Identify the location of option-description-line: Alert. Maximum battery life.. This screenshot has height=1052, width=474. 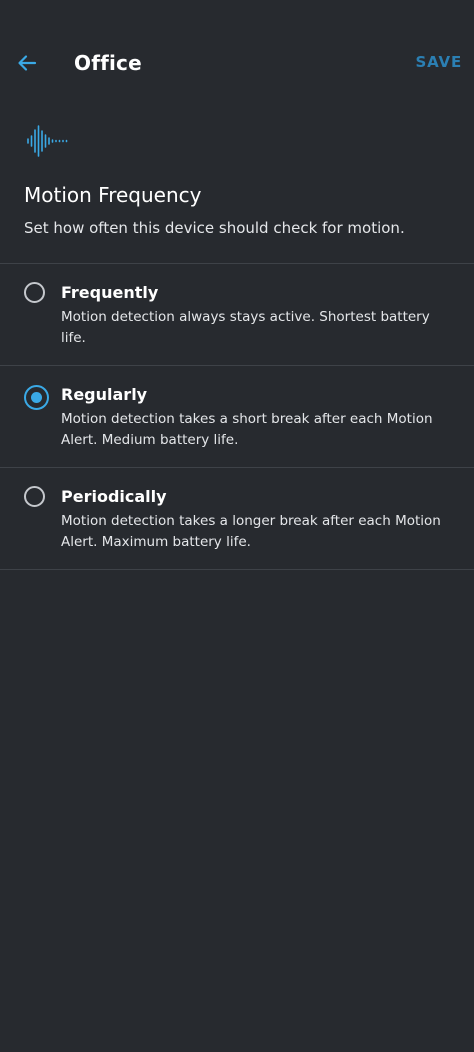
(156, 542).